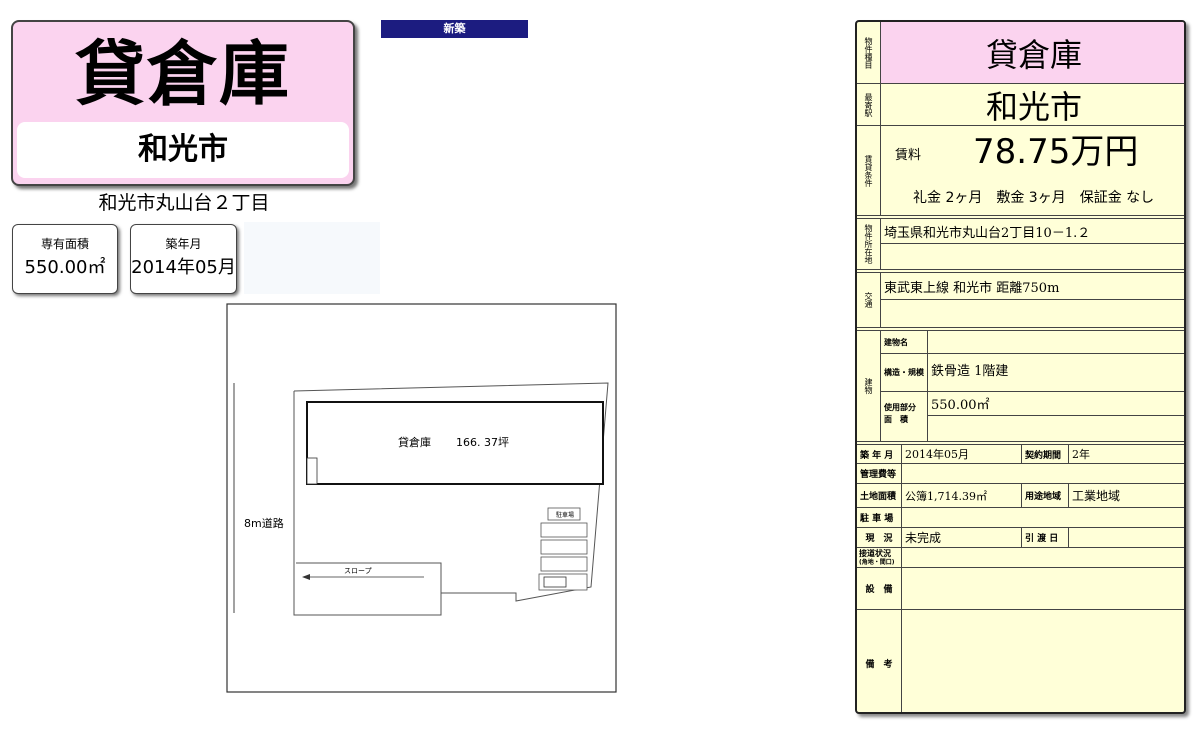 The height and width of the screenshot is (732, 1200). I want to click on built-row-value: 2014年05月, so click(962, 454).